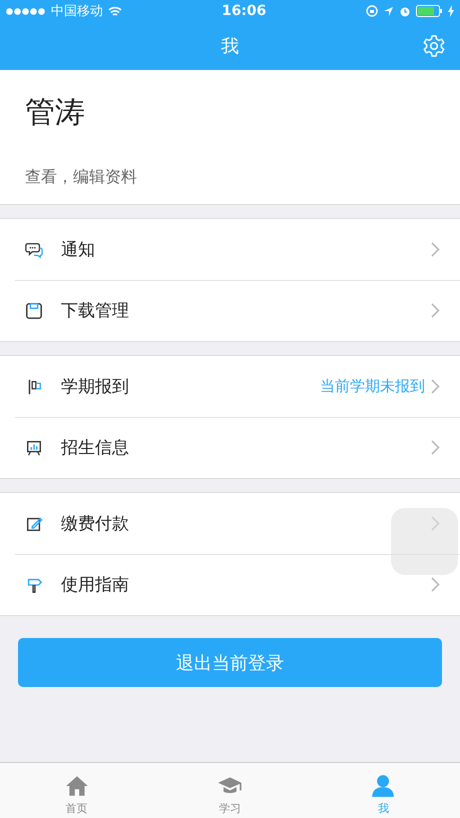 The height and width of the screenshot is (818, 460). What do you see at coordinates (383, 786) in the screenshot?
I see `person-icon` at bounding box center [383, 786].